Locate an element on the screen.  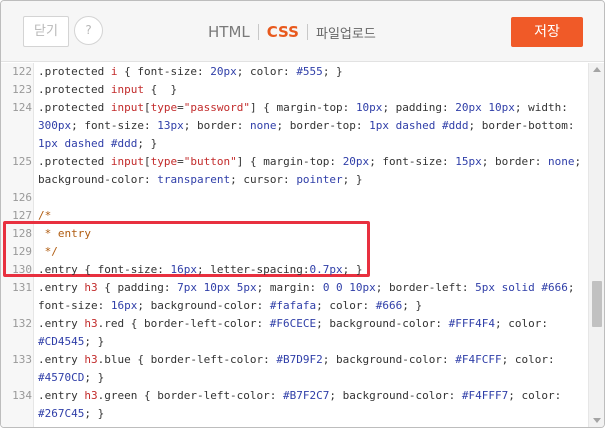
scroll-up-arrow-icon is located at coordinates (597, 69).